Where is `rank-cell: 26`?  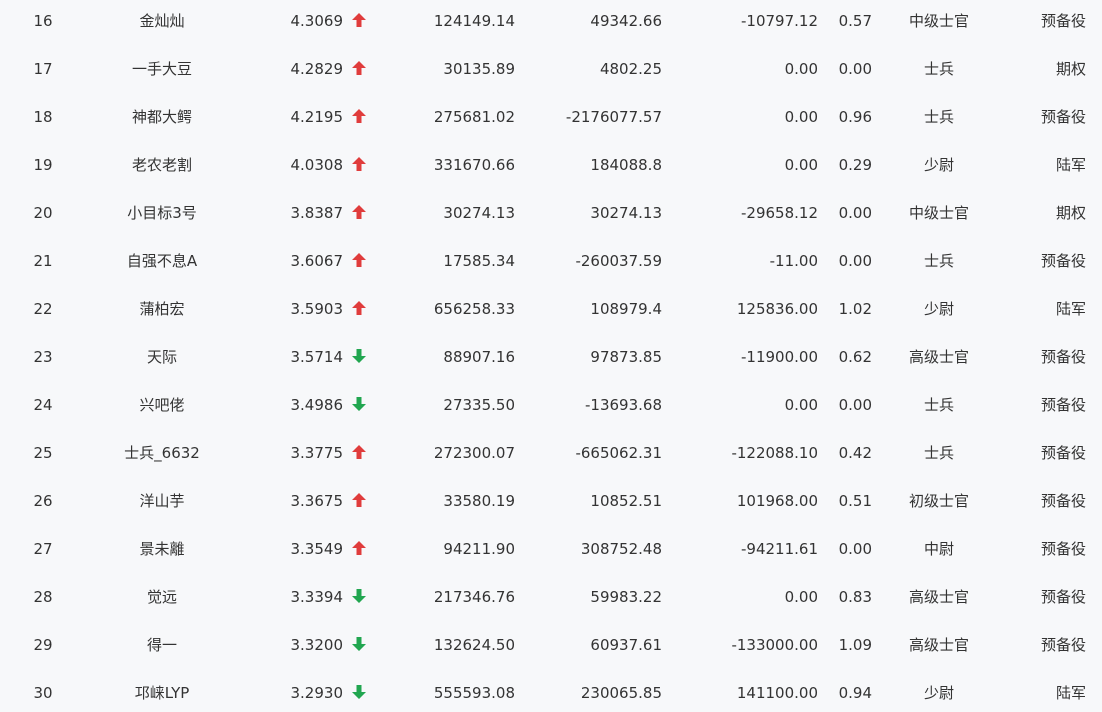 rank-cell: 26 is located at coordinates (43, 501).